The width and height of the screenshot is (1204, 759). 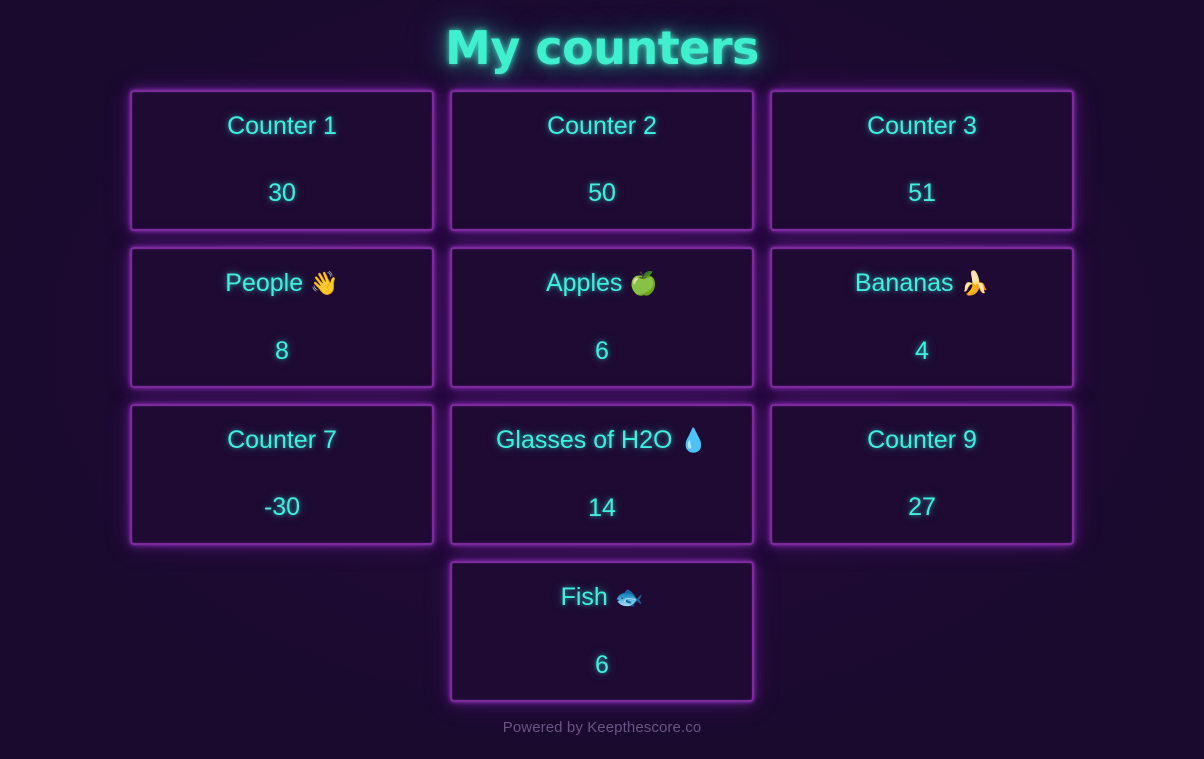 I want to click on counter-value: 30, so click(x=282, y=193).